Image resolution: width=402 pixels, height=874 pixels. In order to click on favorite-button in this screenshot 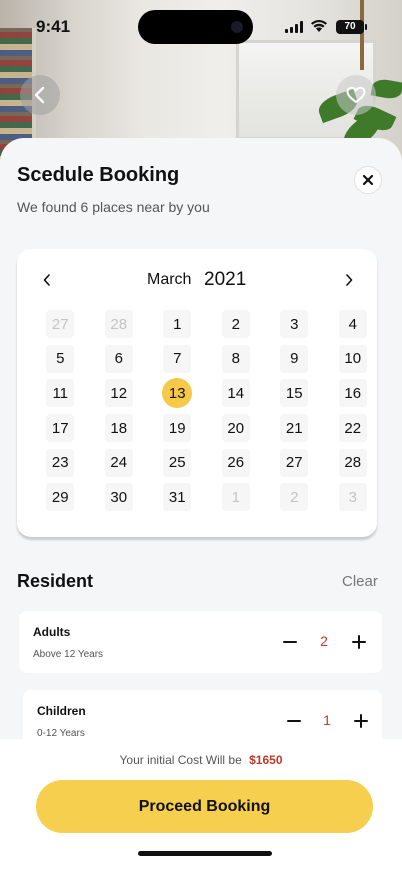, I will do `click(356, 95)`.